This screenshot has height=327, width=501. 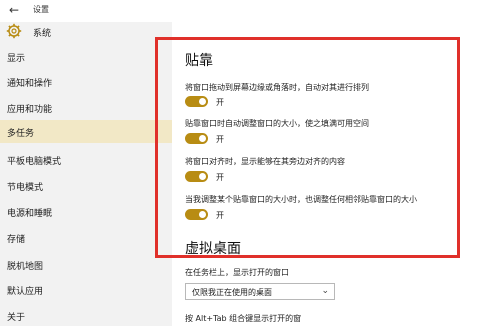 What do you see at coordinates (86, 264) in the screenshot?
I see `sidebar-item-offline-maps: 脱机地图` at bounding box center [86, 264].